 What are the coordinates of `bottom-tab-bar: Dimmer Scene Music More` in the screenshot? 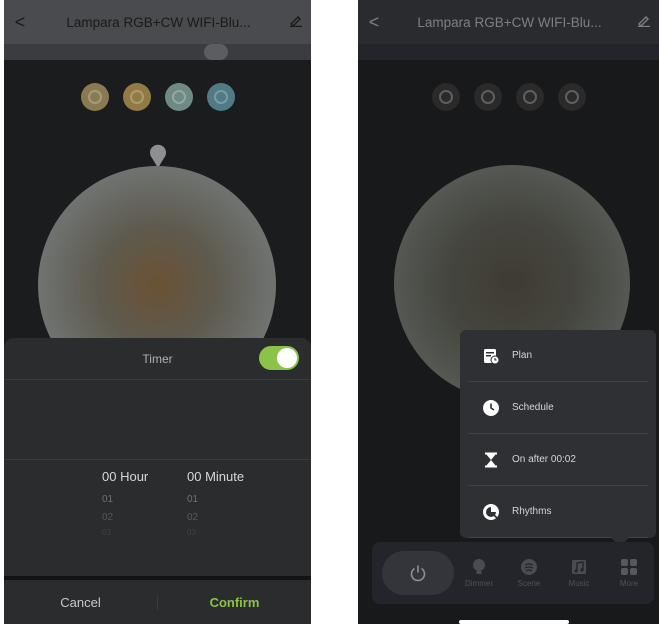 It's located at (513, 573).